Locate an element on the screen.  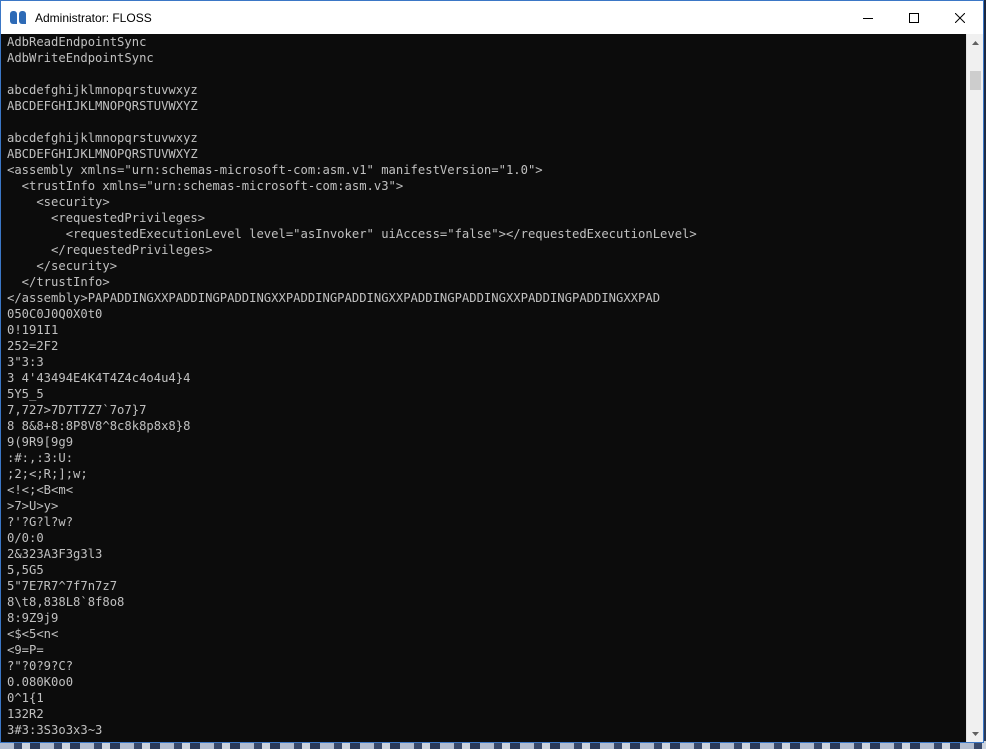
console-line: 8:9Z9j9 is located at coordinates (33, 618).